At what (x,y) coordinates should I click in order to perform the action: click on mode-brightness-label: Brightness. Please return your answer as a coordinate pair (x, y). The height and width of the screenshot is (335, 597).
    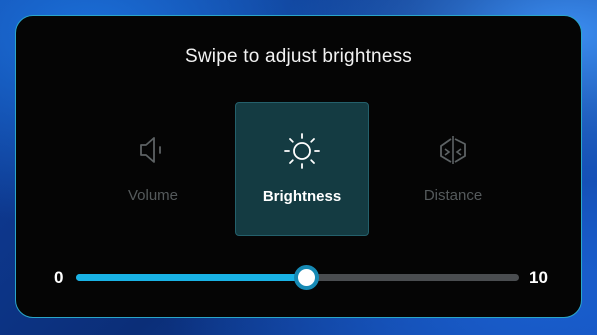
    Looking at the image, I should click on (302, 196).